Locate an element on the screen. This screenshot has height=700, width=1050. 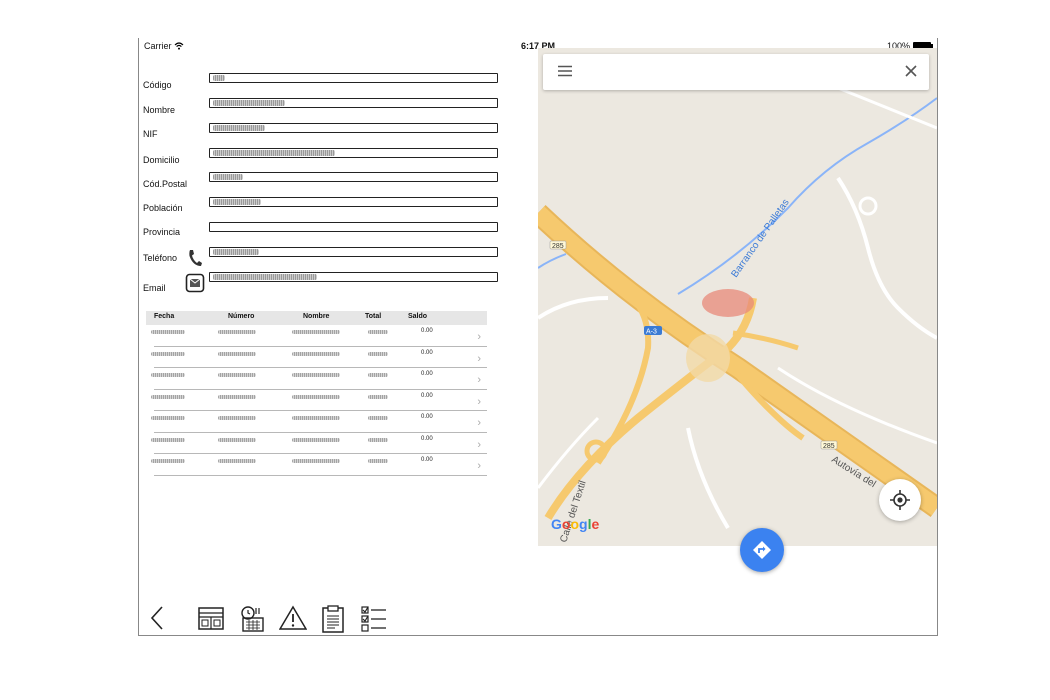
col-total: Total is located at coordinates (373, 316).